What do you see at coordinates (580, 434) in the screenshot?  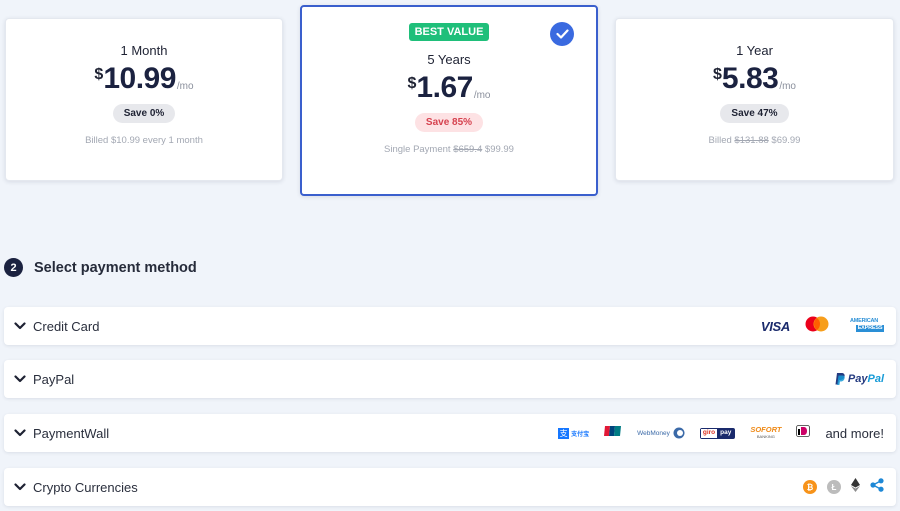 I see `alipay-text: 支付宝` at bounding box center [580, 434].